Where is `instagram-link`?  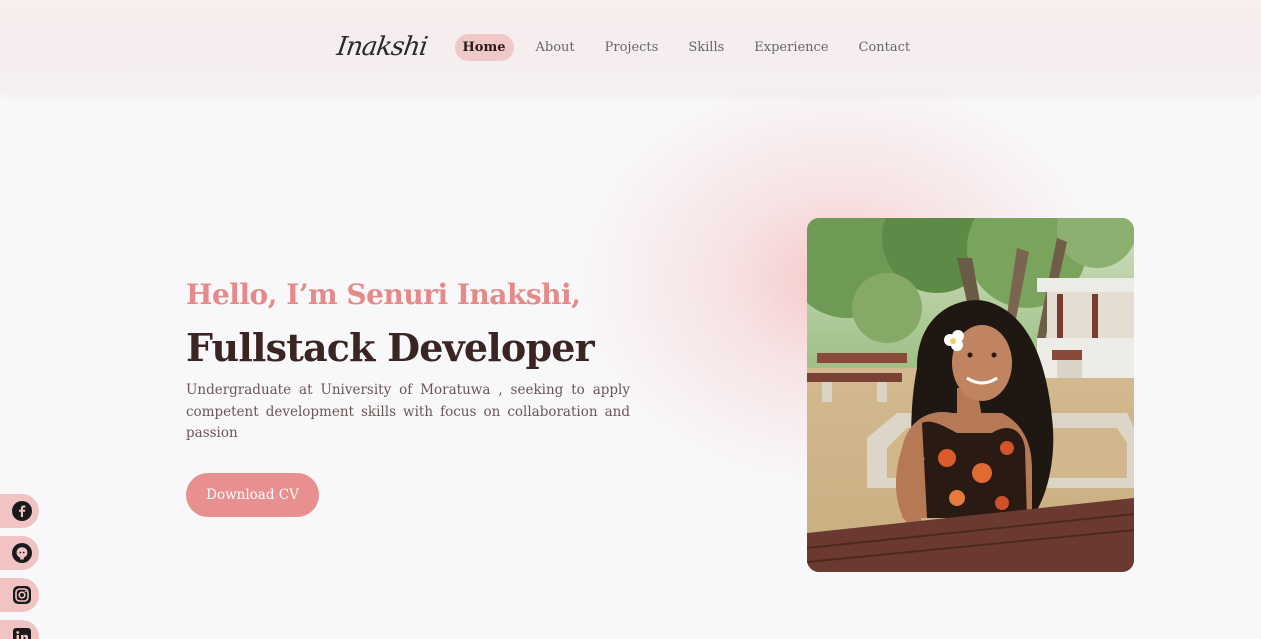 instagram-link is located at coordinates (19, 595).